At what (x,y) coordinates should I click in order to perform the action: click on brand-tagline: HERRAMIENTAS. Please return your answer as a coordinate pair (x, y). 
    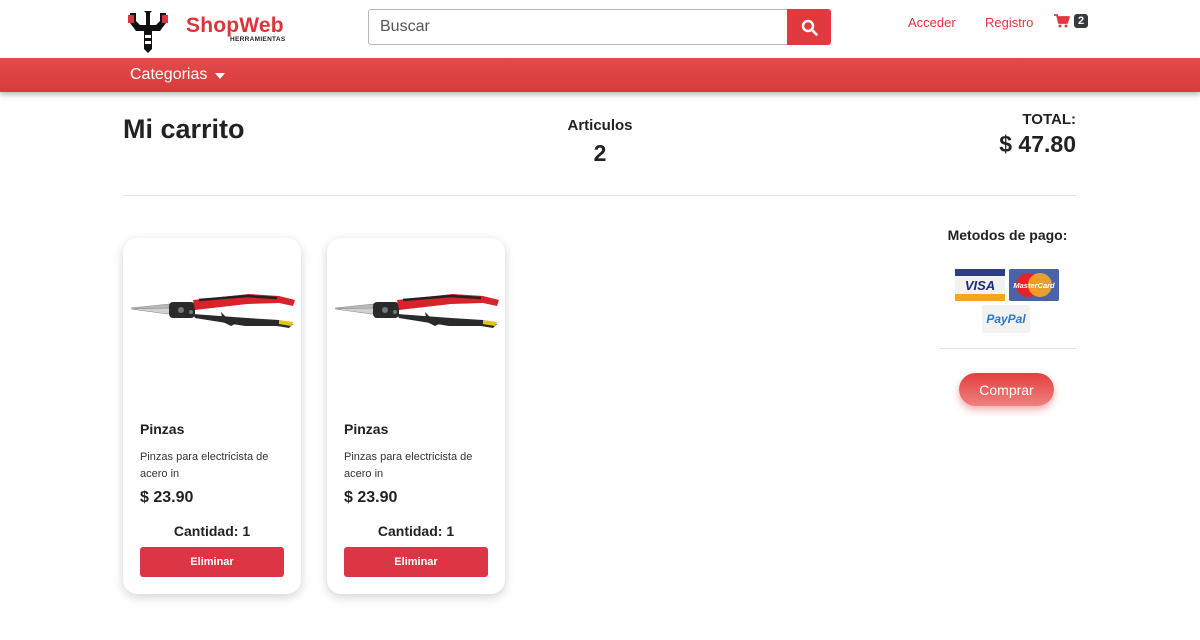
    Looking at the image, I should click on (258, 39).